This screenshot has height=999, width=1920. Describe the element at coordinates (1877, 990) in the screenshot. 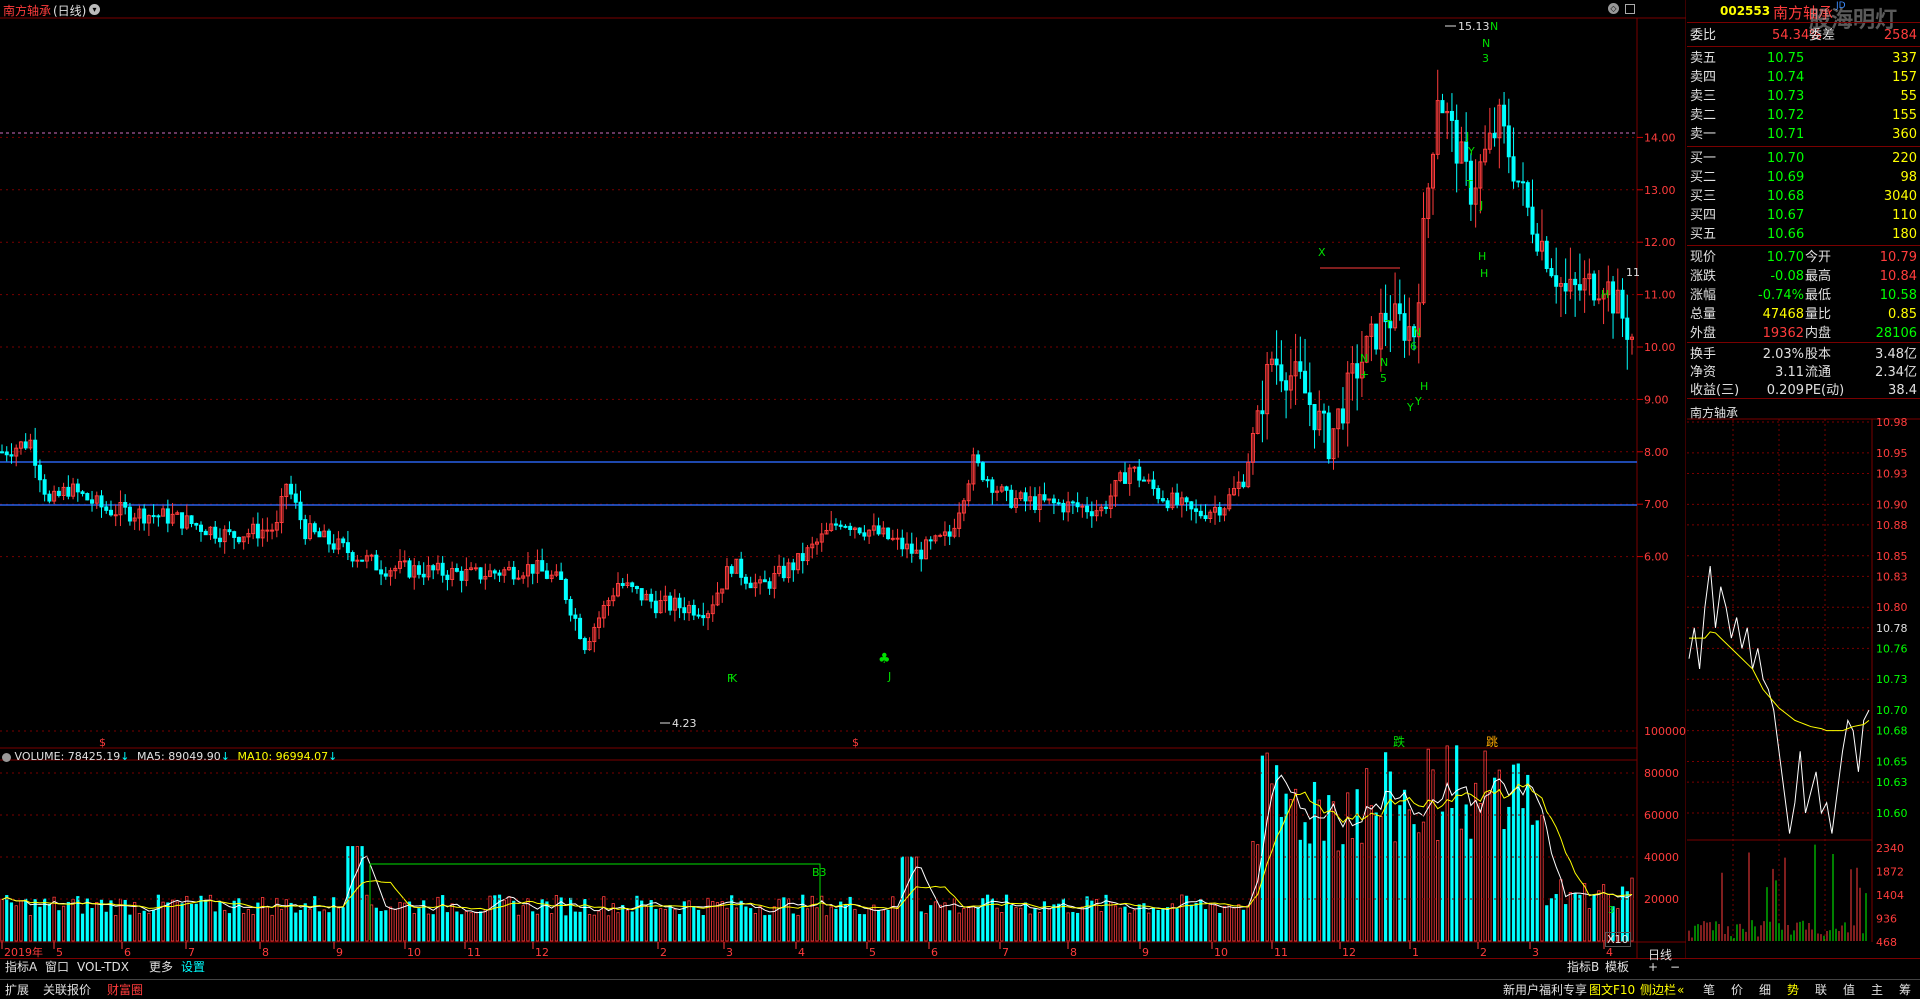

I see `side-tab: 主` at that location.